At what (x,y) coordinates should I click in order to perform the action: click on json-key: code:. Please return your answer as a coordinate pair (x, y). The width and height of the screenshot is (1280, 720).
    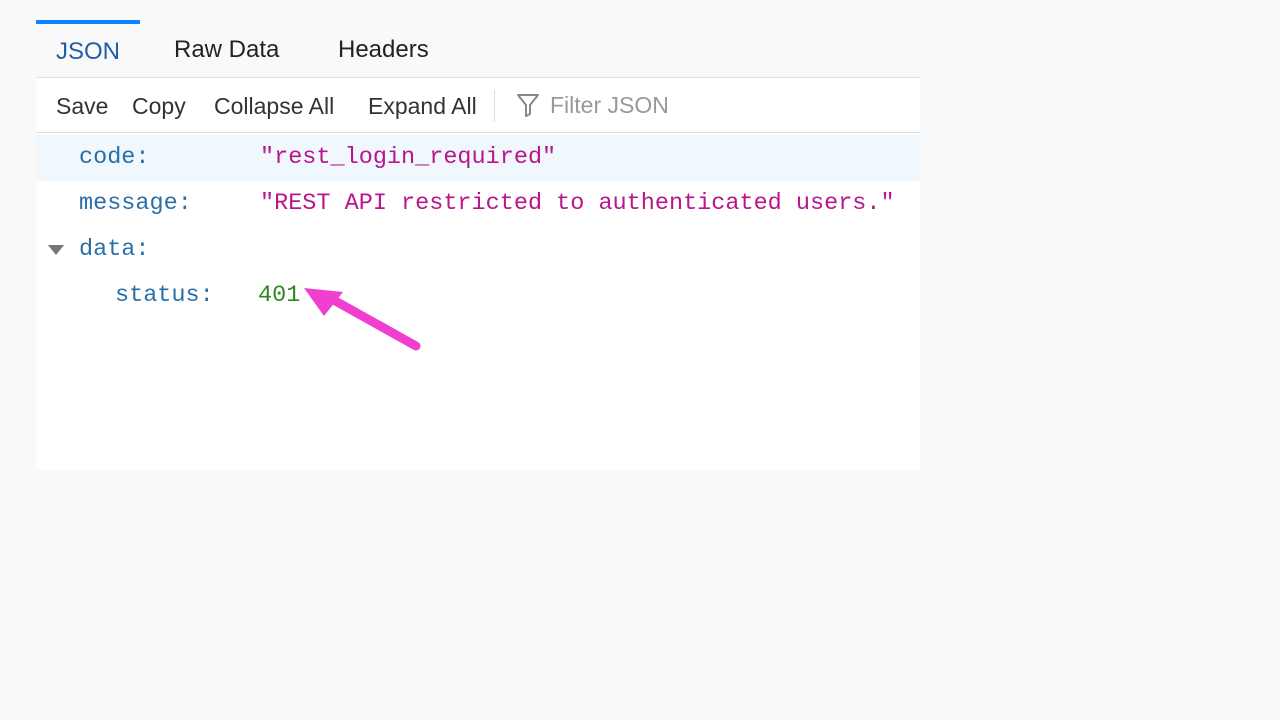
    Looking at the image, I should click on (114, 157).